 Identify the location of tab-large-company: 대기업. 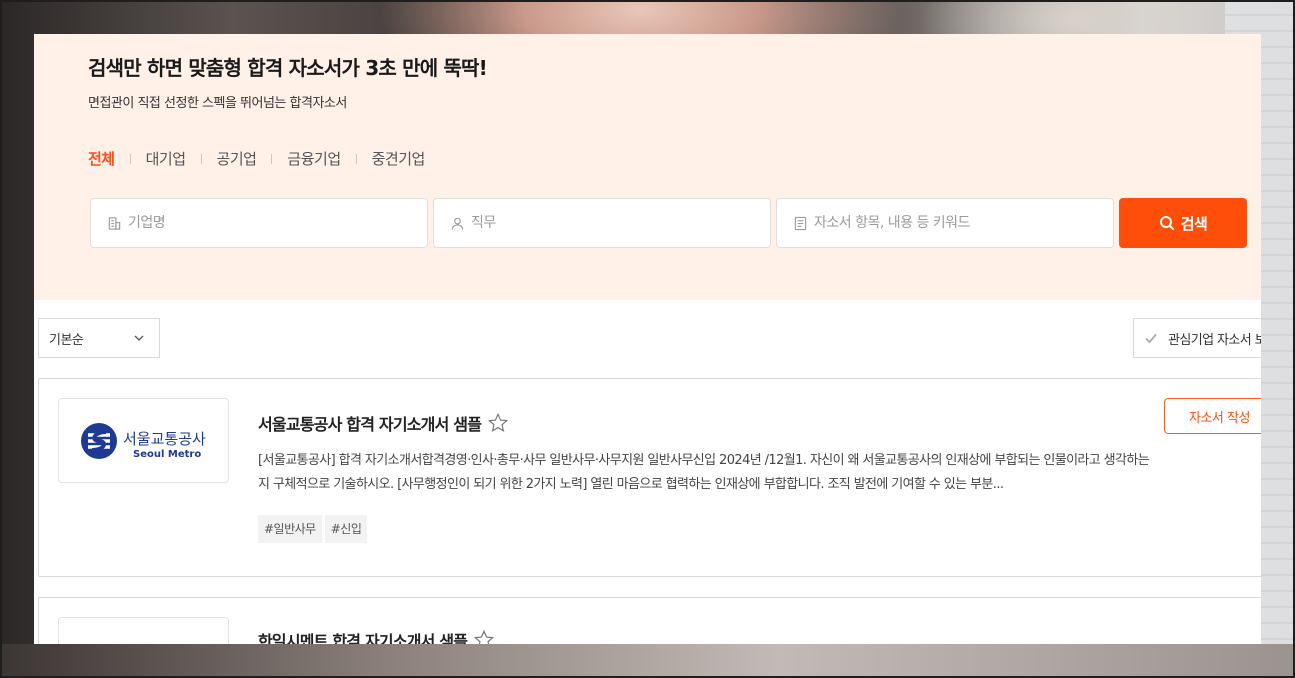
(166, 158).